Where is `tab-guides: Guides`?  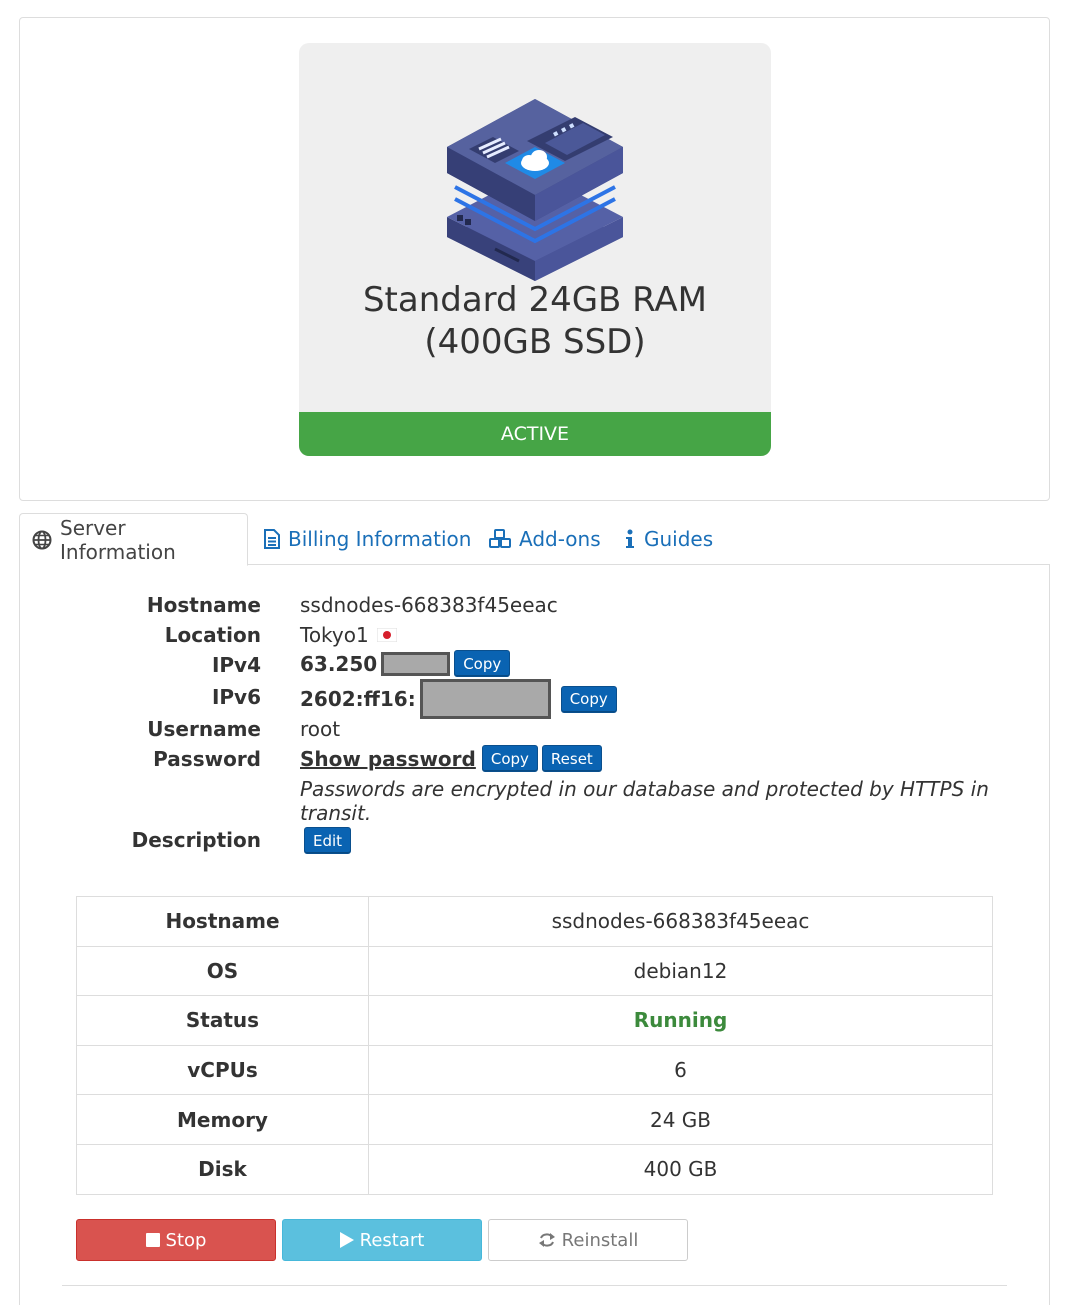
tab-guides: Guides is located at coordinates (668, 539).